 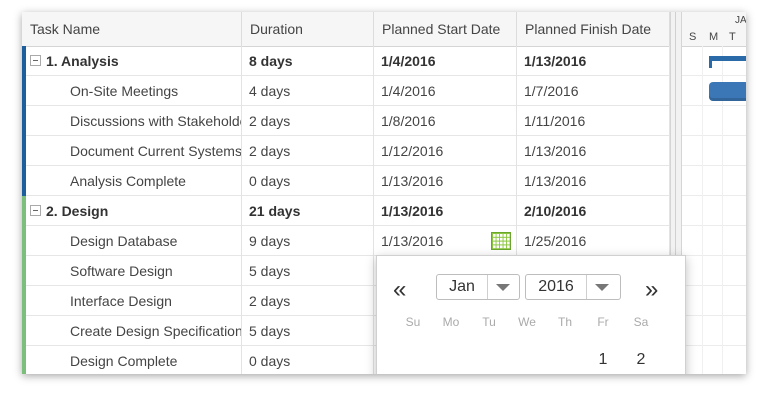 What do you see at coordinates (531, 314) in the screenshot?
I see `date-picker-popup: « Jan 2016 » Su Mo Tu We Th Fr Sa 12` at bounding box center [531, 314].